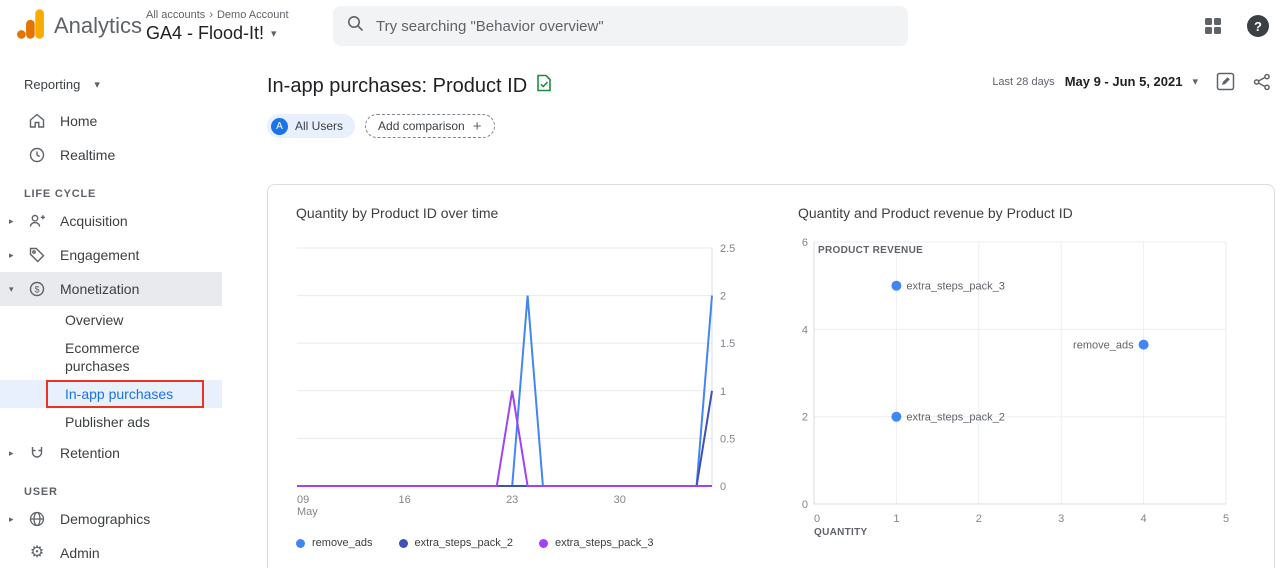  Describe the element at coordinates (512, 500) in the screenshot. I see `svg-text: 23` at that location.